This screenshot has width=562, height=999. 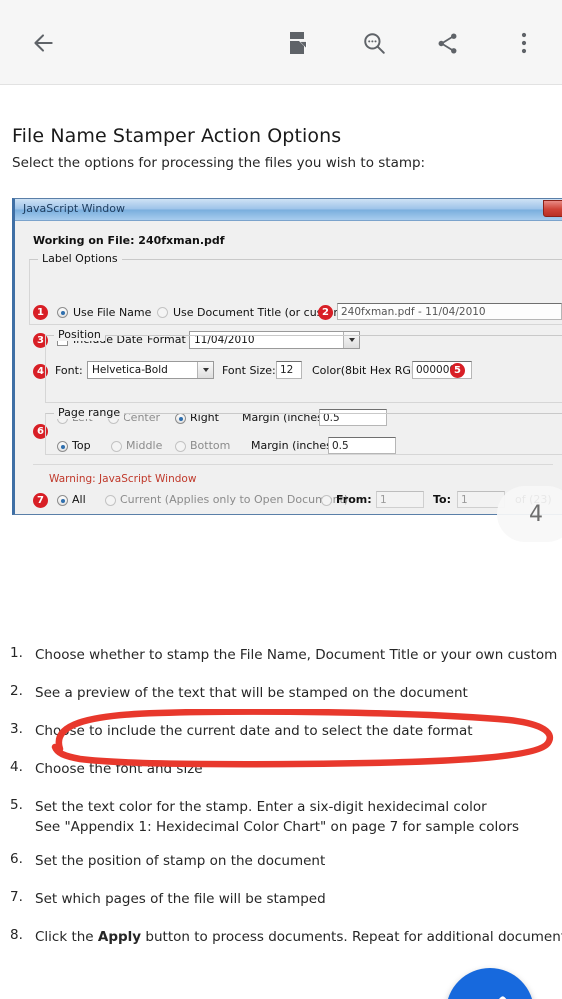 What do you see at coordinates (288, 210) in the screenshot?
I see `dialog-title-bar: JavaScript Window` at bounding box center [288, 210].